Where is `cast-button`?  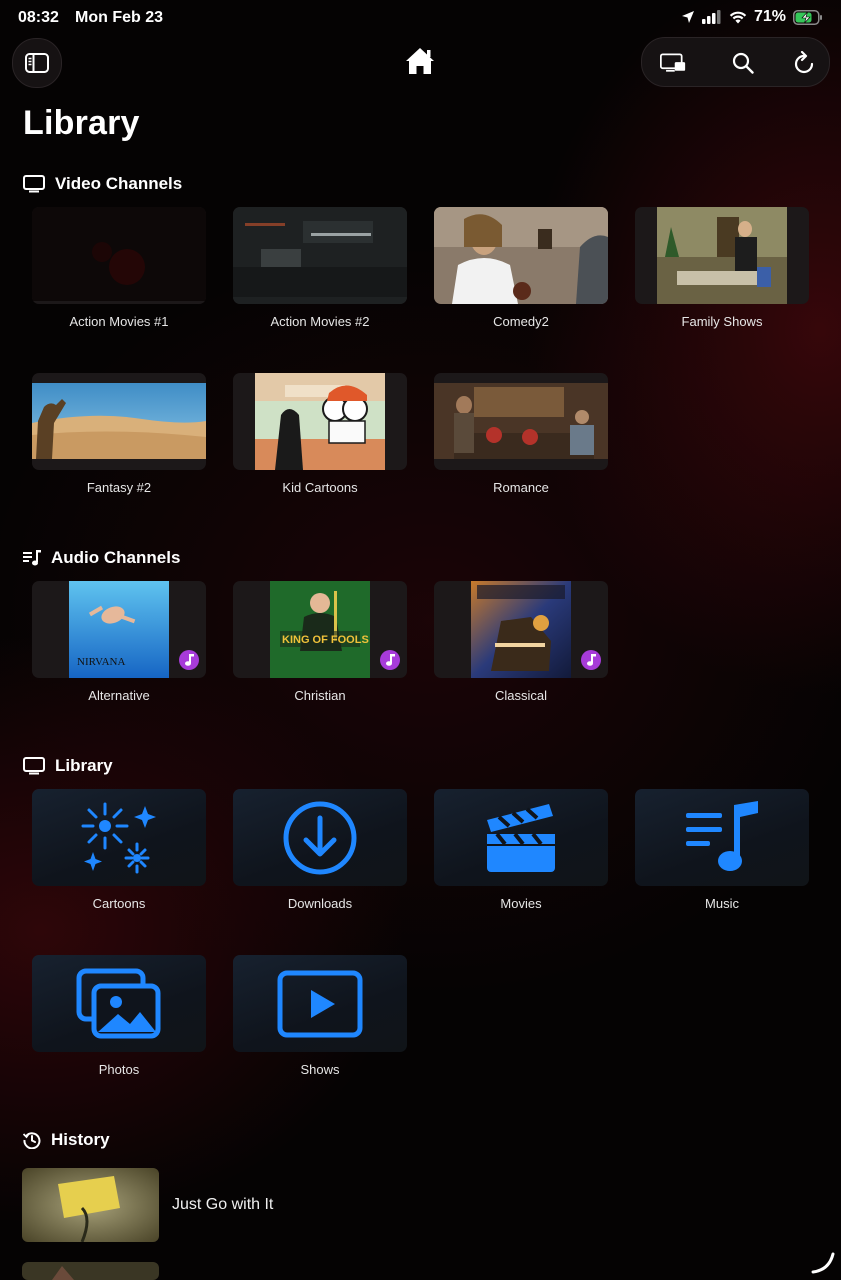
cast-button is located at coordinates (673, 63).